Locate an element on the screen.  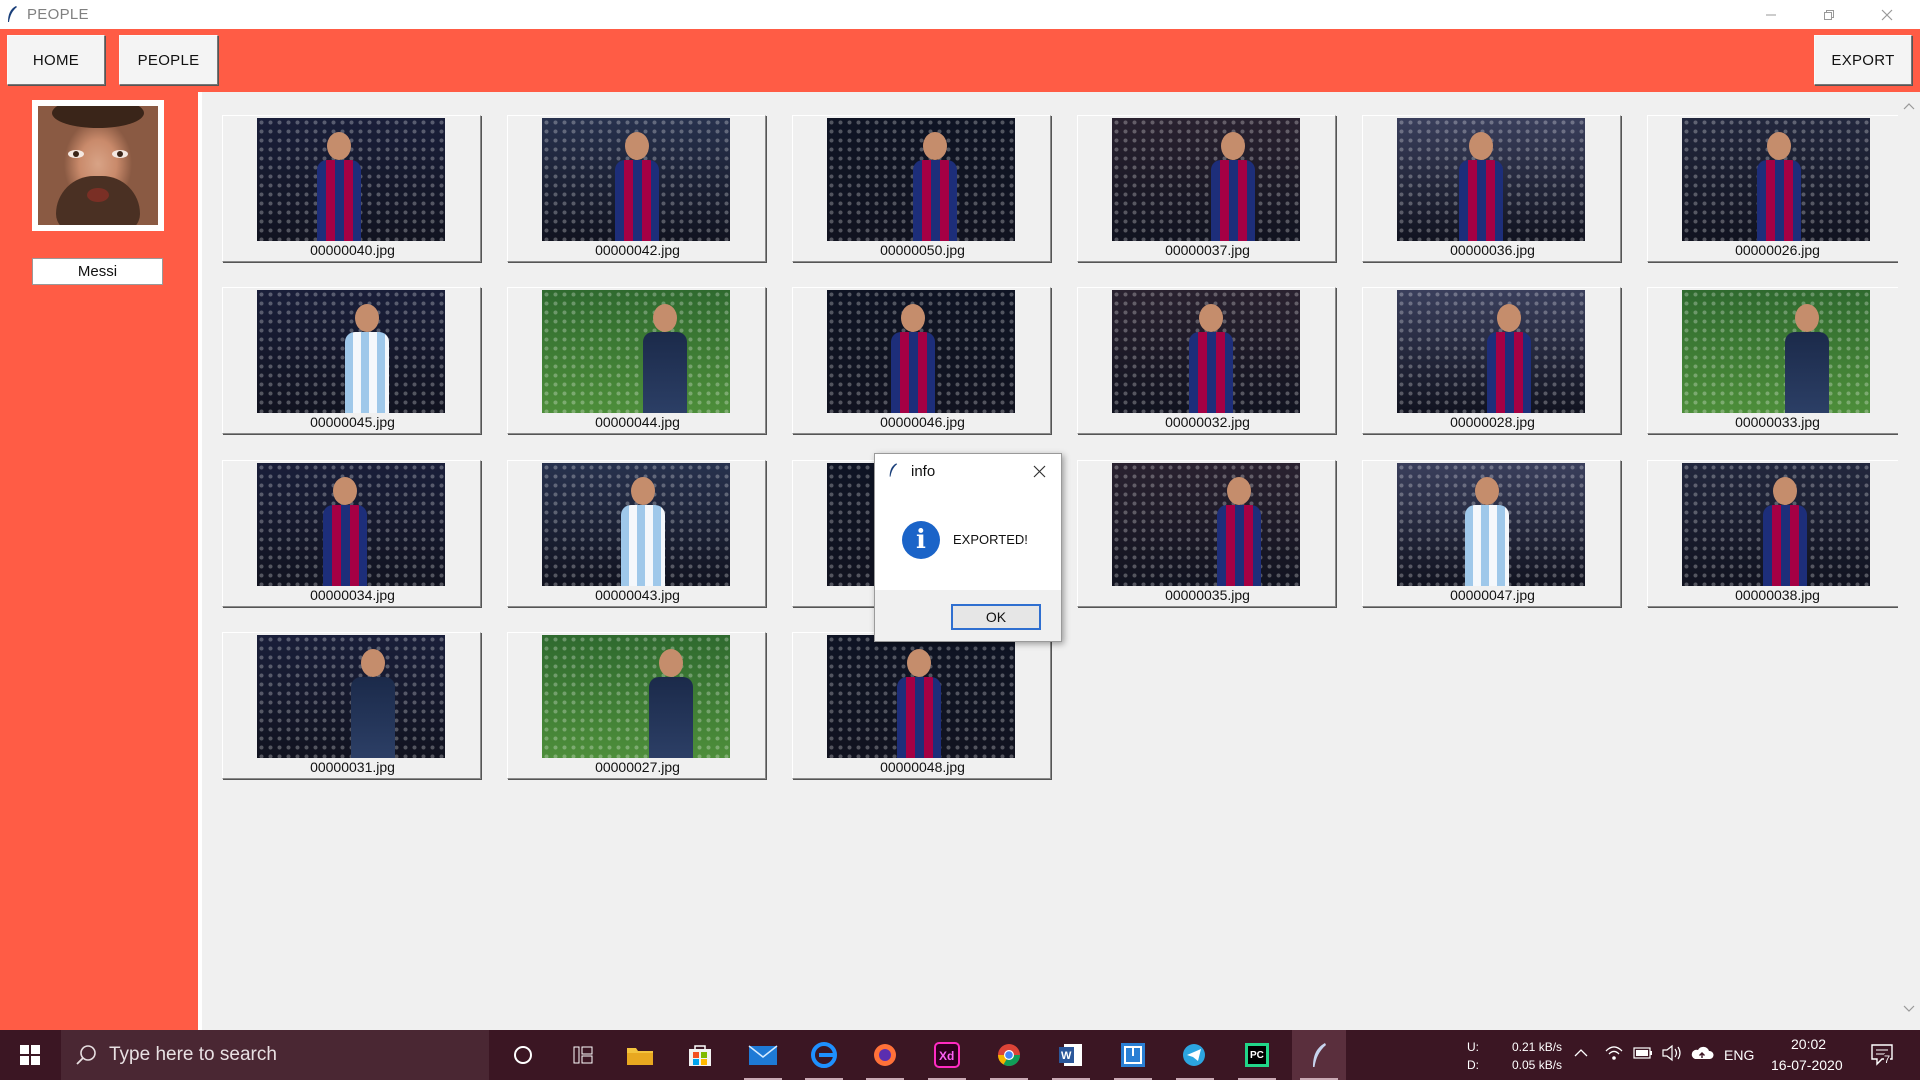
image-thumbnail: 00000034.jpg is located at coordinates (351, 533).